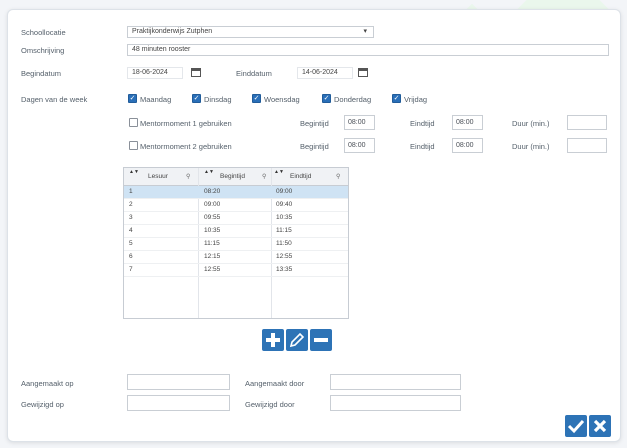 Image resolution: width=627 pixels, height=448 pixels. What do you see at coordinates (232, 176) in the screenshot?
I see `column-header-begintijd: Begintijd` at bounding box center [232, 176].